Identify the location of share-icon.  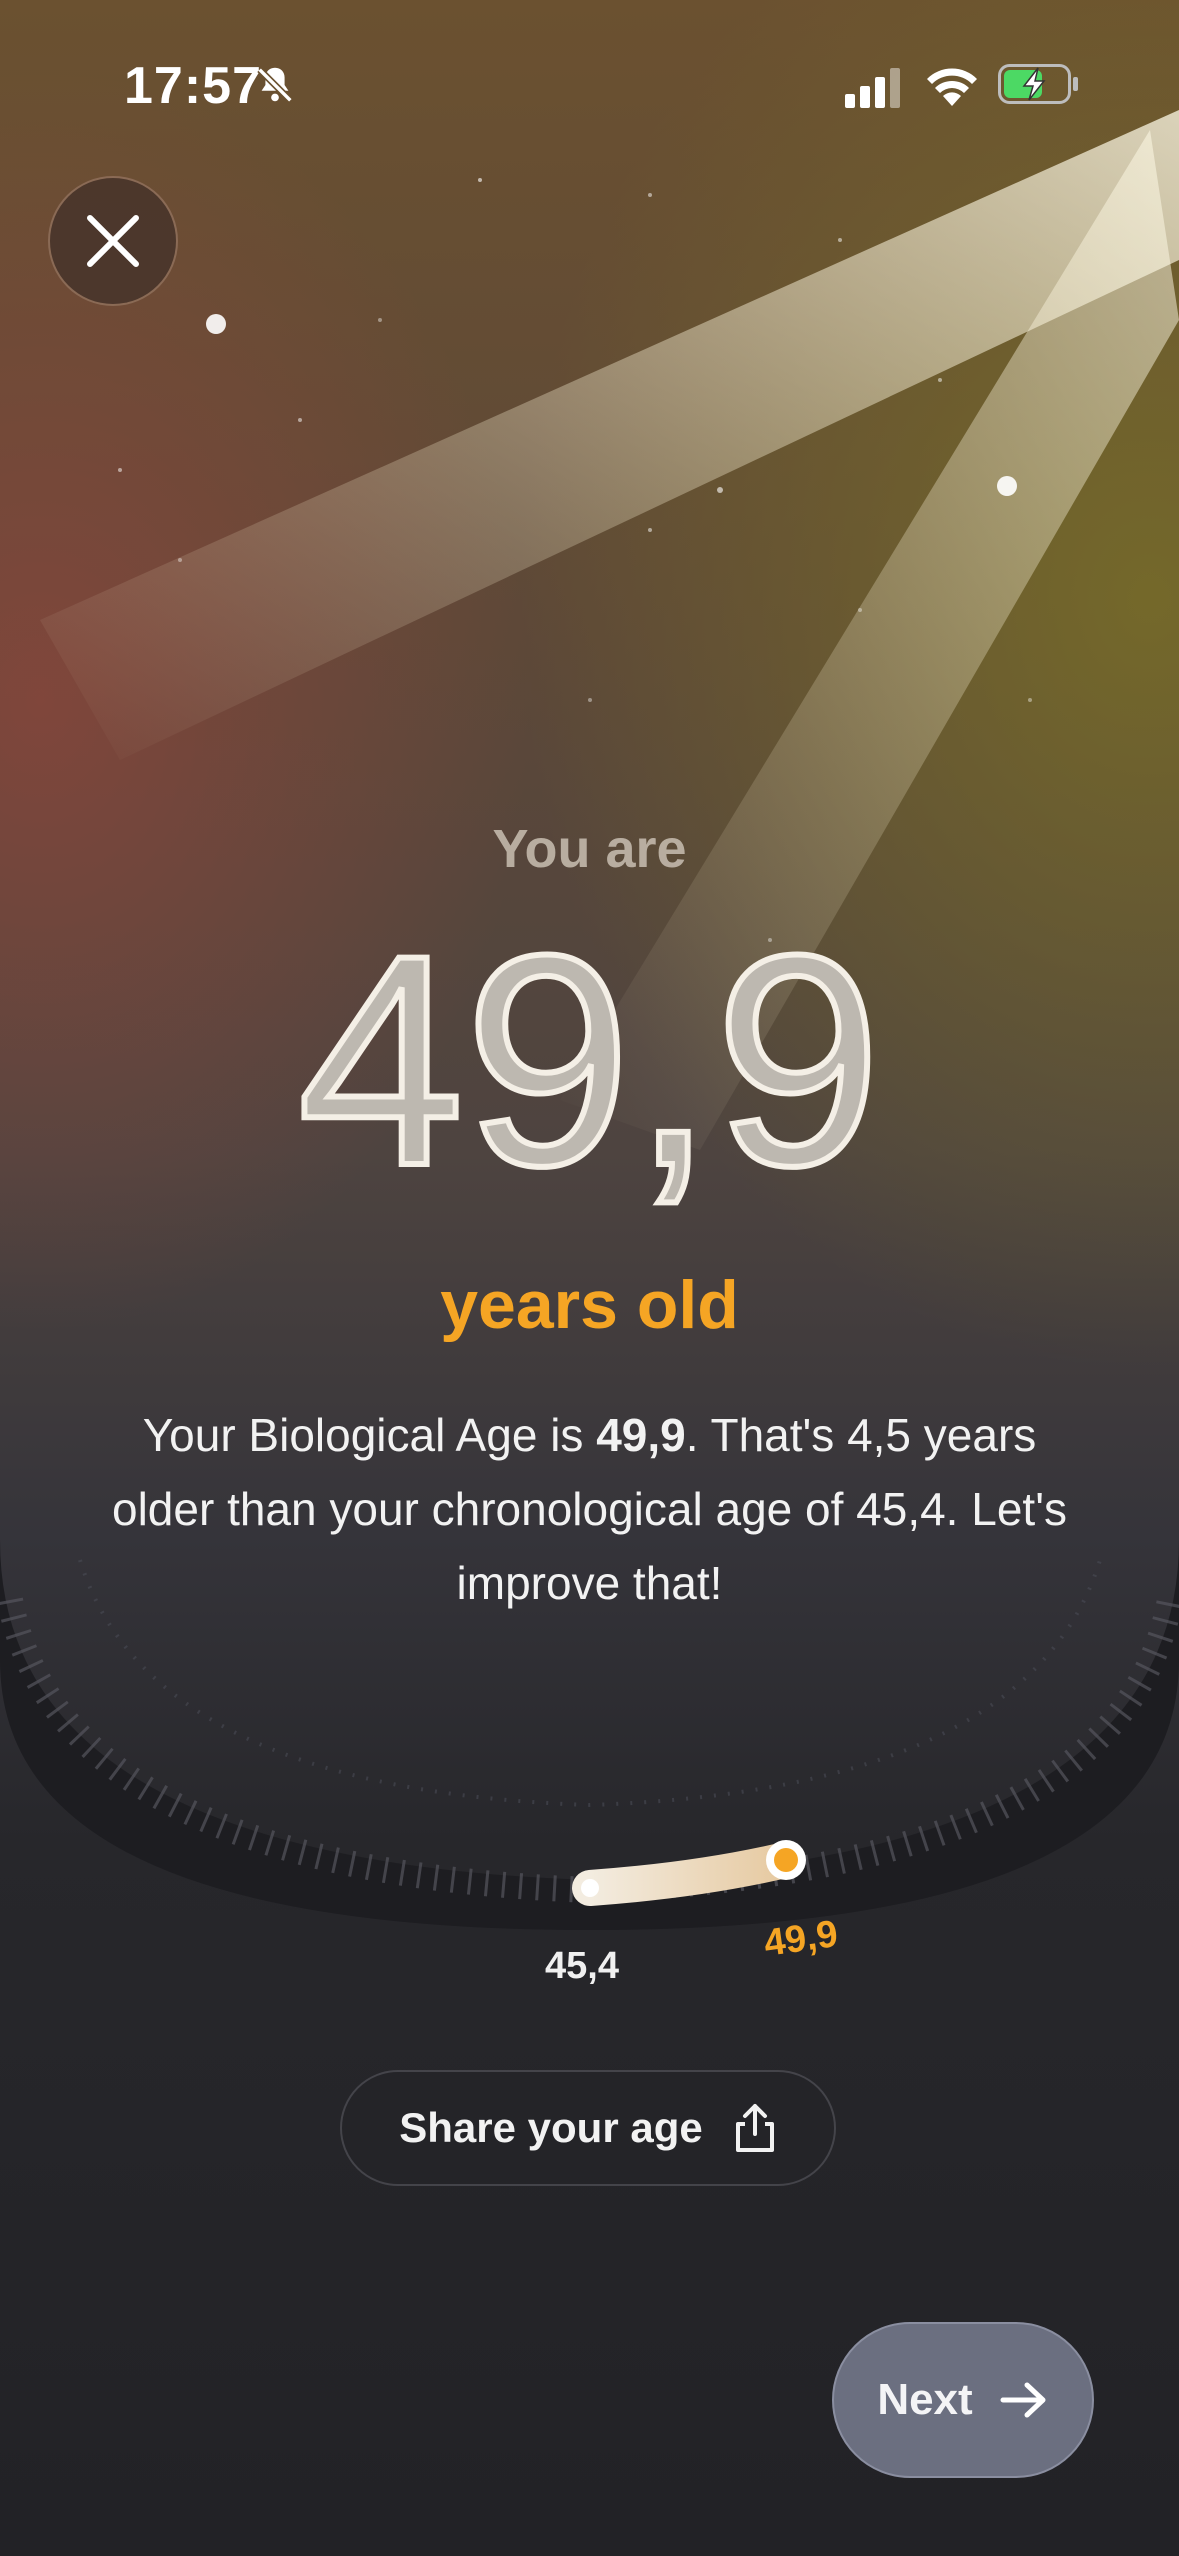
(754, 2128).